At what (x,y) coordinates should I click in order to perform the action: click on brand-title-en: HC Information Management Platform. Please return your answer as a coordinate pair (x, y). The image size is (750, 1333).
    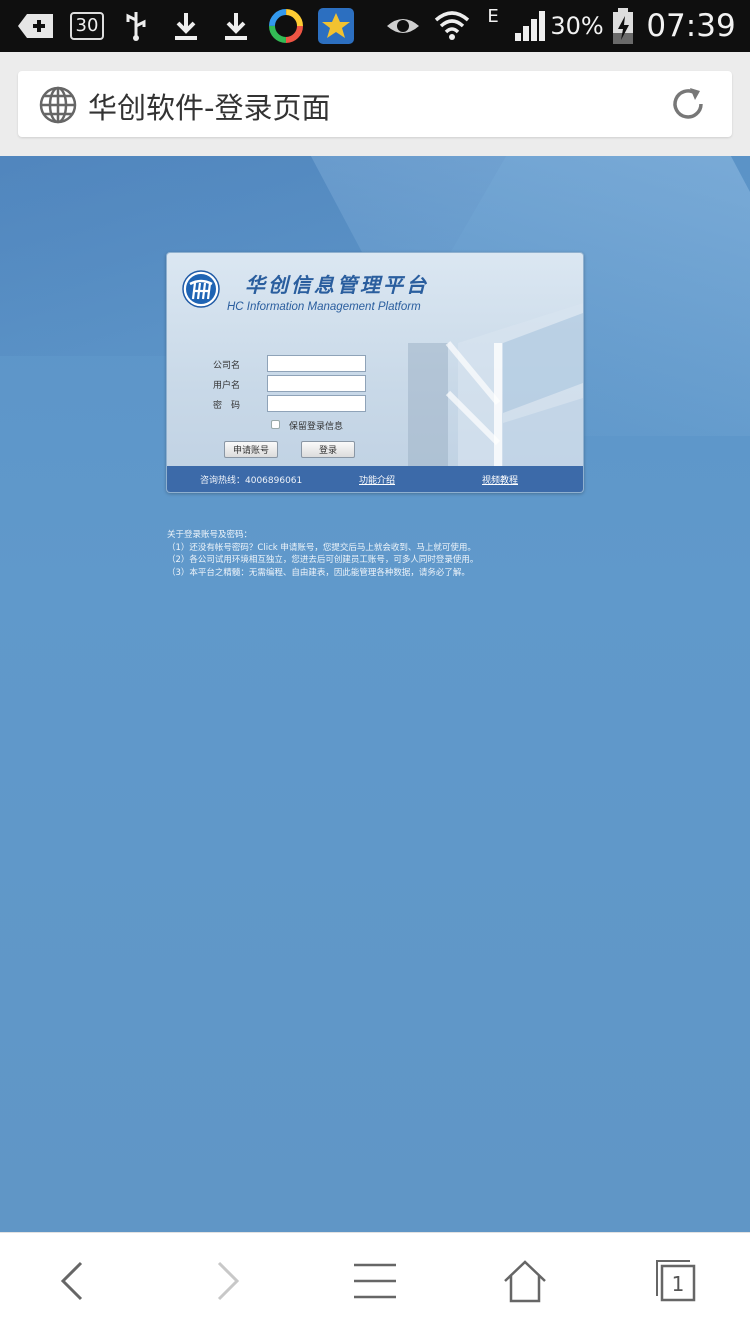
    Looking at the image, I should click on (324, 307).